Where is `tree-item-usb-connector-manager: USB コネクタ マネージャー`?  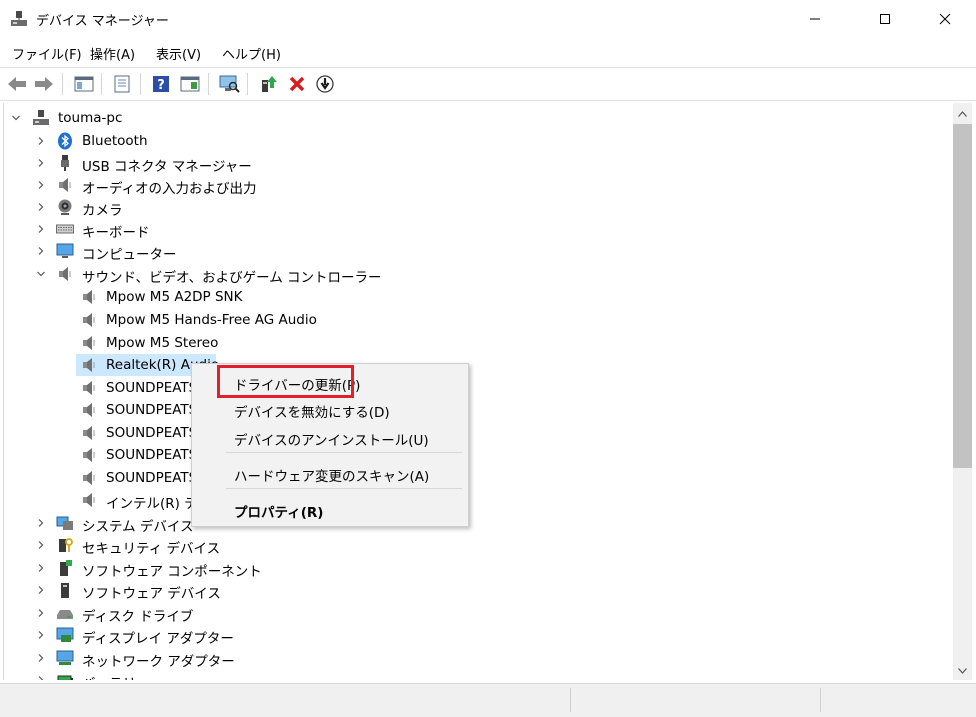 tree-item-usb-connector-manager: USB コネクタ マネージャー is located at coordinates (204, 163).